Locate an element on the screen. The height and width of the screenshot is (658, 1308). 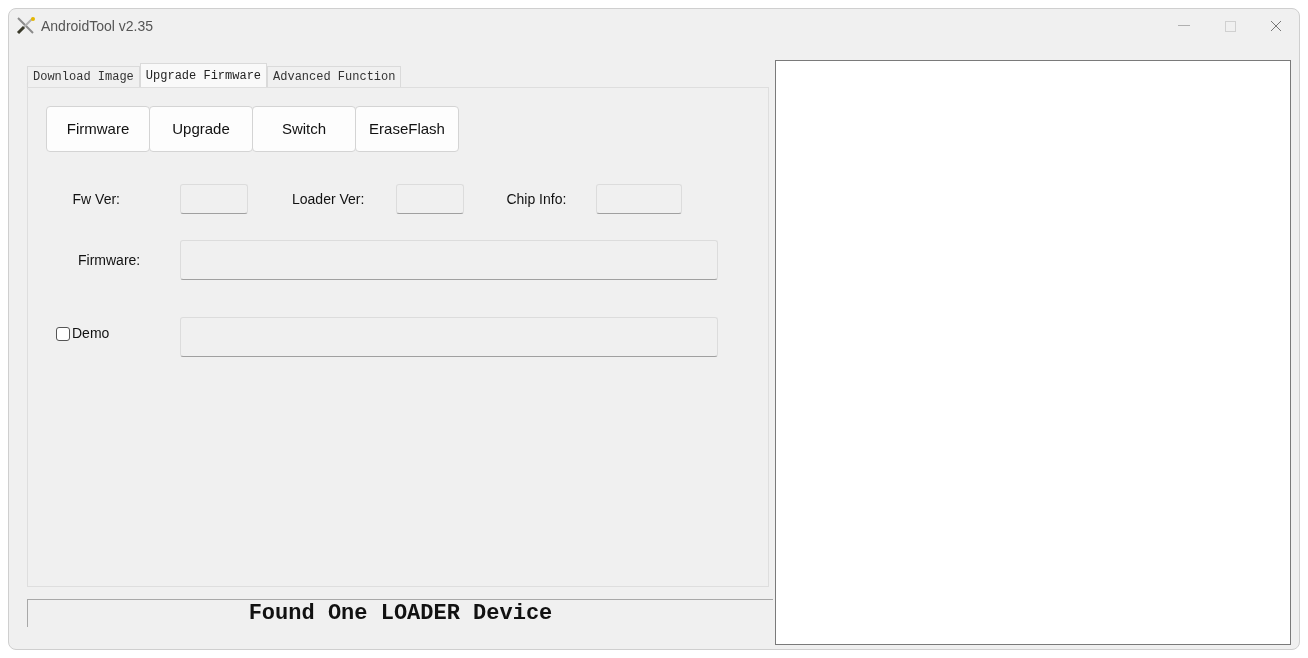
toolbar-button: Firmware is located at coordinates (98, 129).